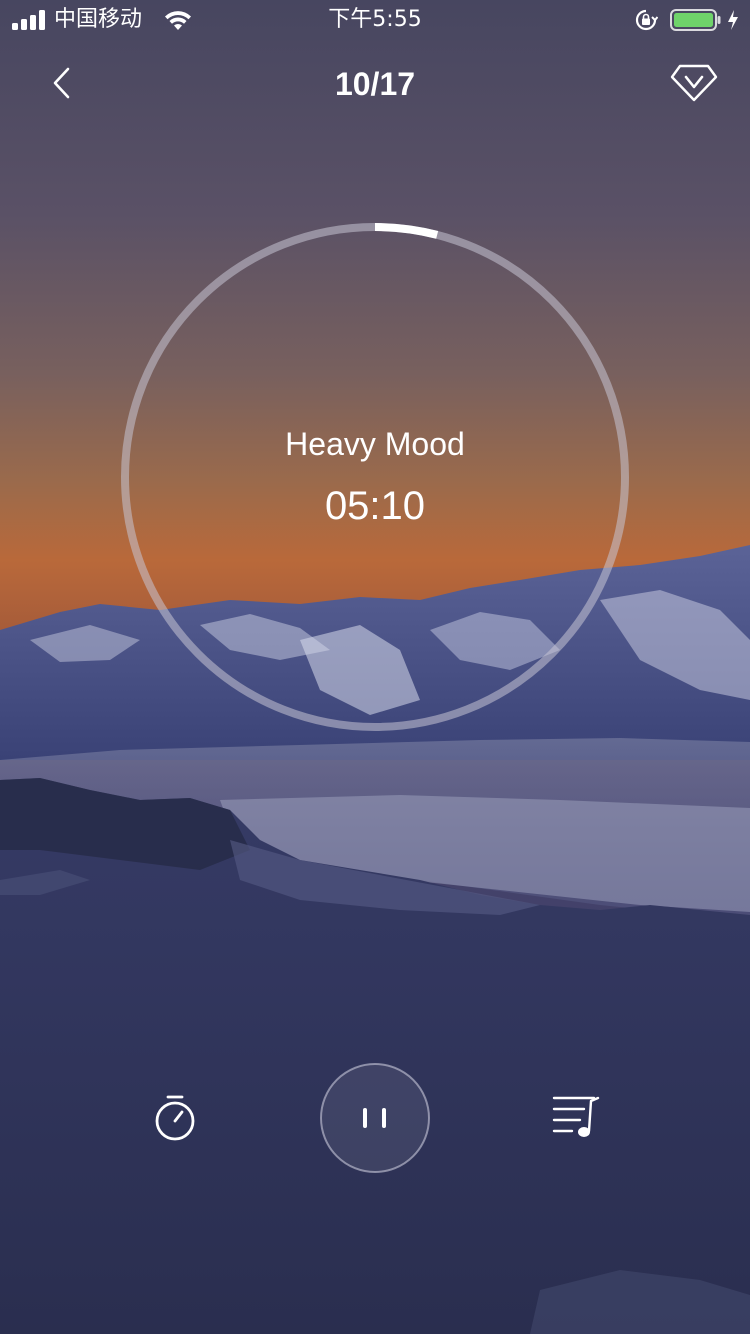  What do you see at coordinates (375, 1118) in the screenshot?
I see `pause-button` at bounding box center [375, 1118].